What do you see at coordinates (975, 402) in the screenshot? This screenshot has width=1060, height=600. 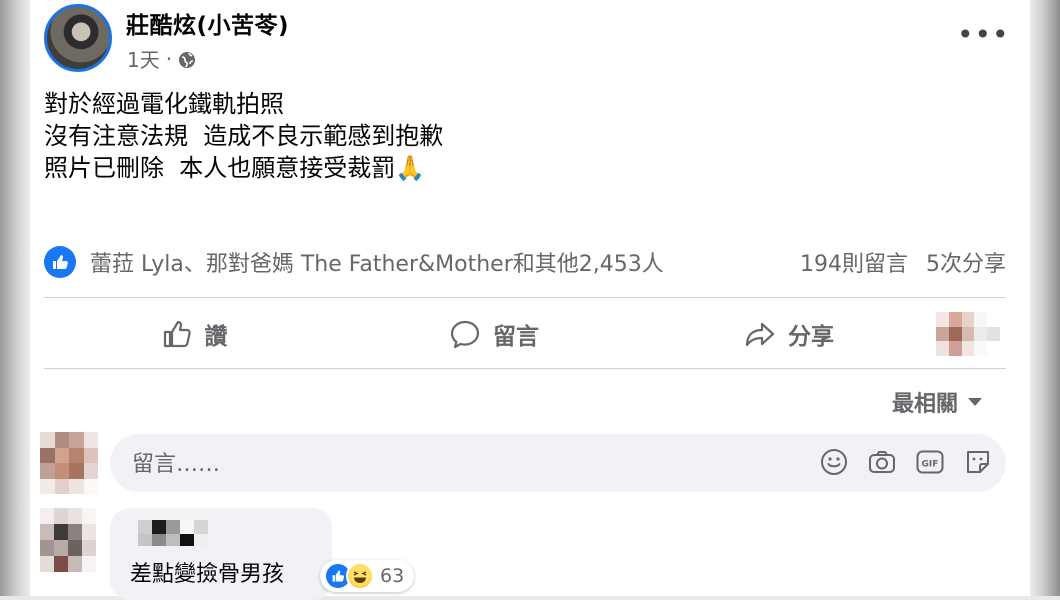 I see `caret-down-icon` at bounding box center [975, 402].